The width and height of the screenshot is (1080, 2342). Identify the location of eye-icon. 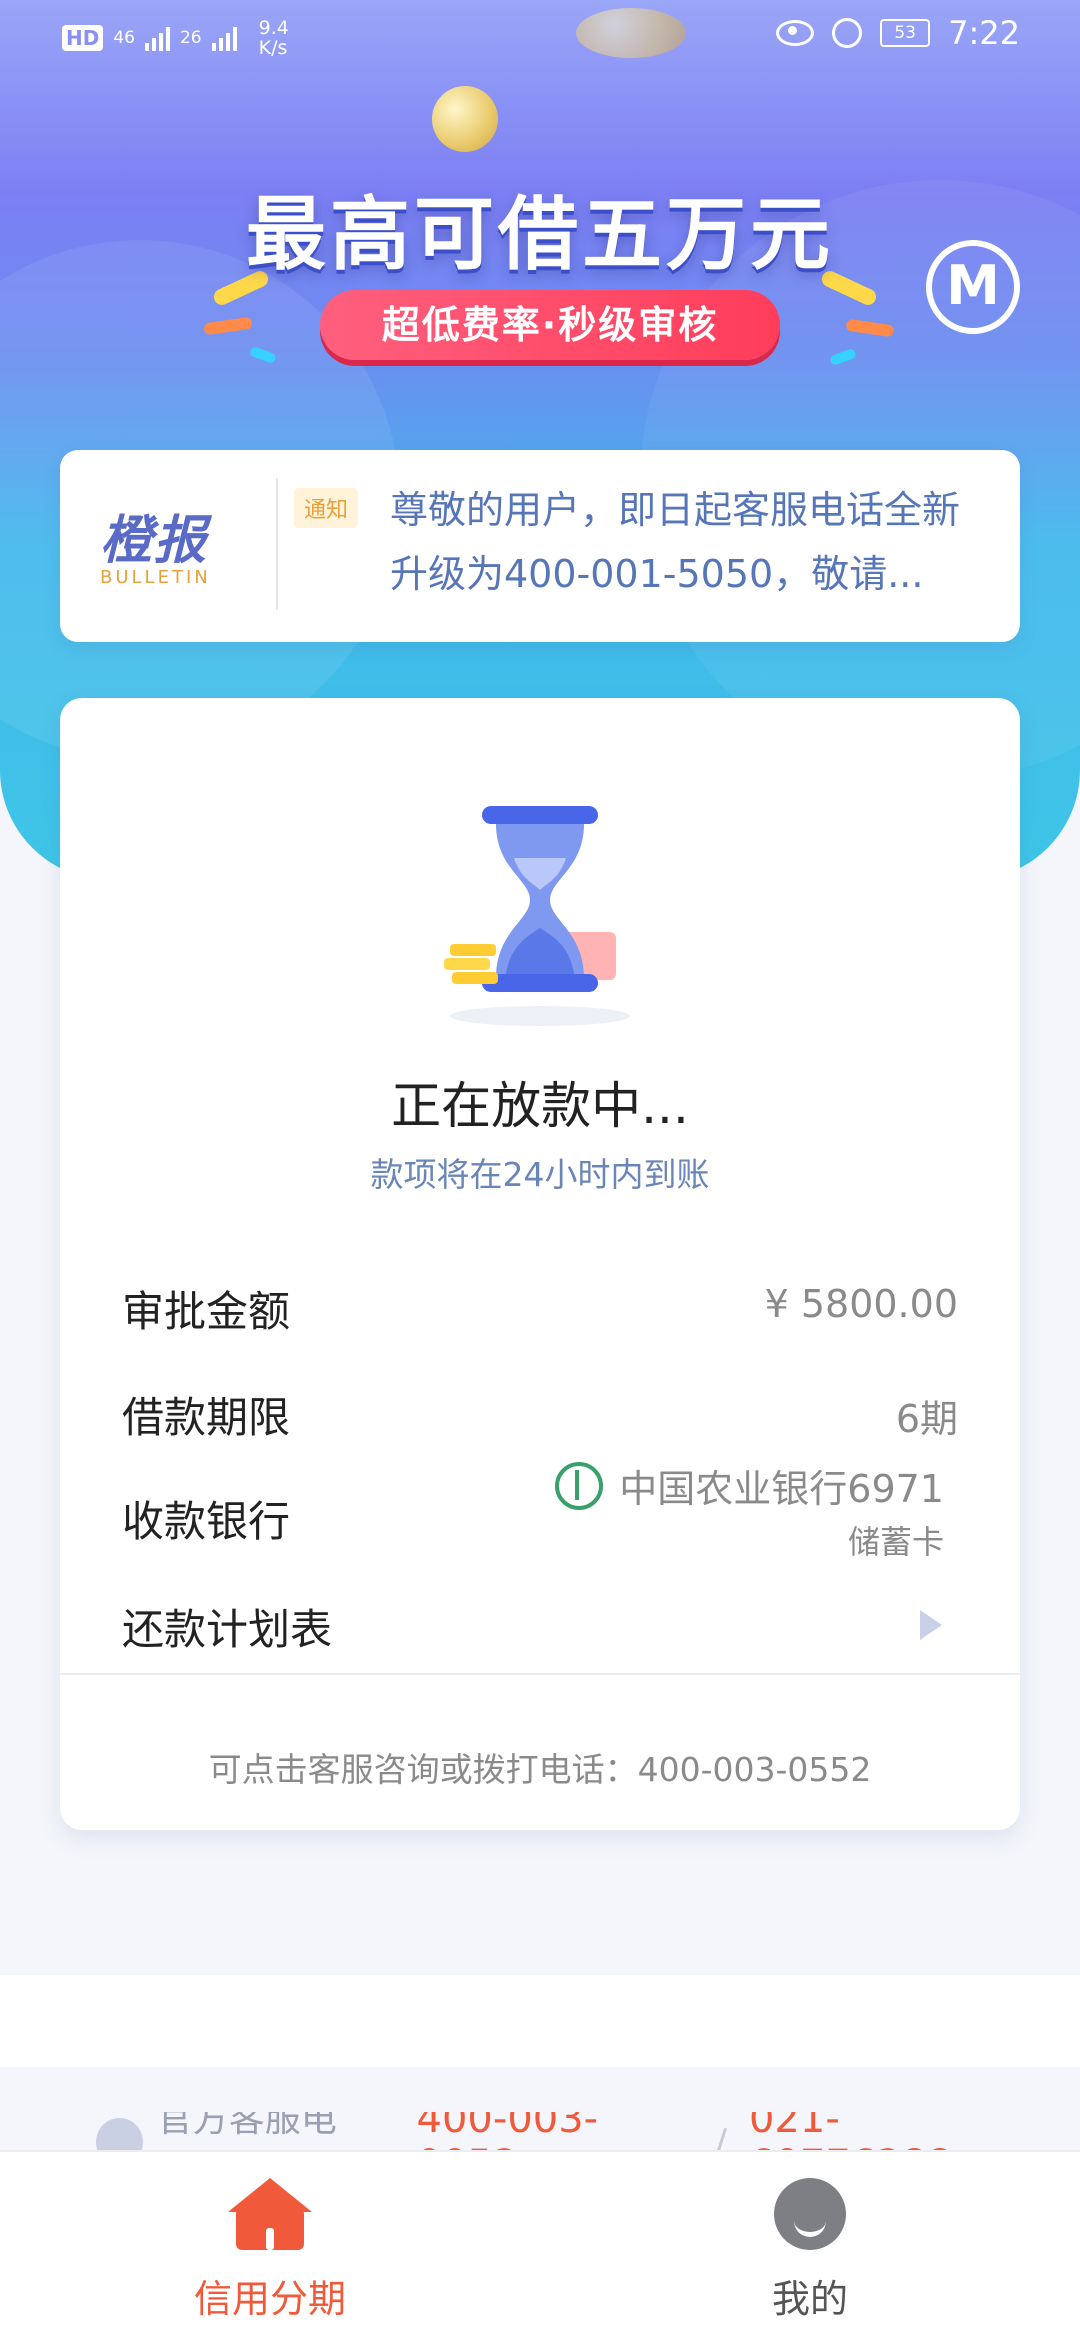
(795, 33).